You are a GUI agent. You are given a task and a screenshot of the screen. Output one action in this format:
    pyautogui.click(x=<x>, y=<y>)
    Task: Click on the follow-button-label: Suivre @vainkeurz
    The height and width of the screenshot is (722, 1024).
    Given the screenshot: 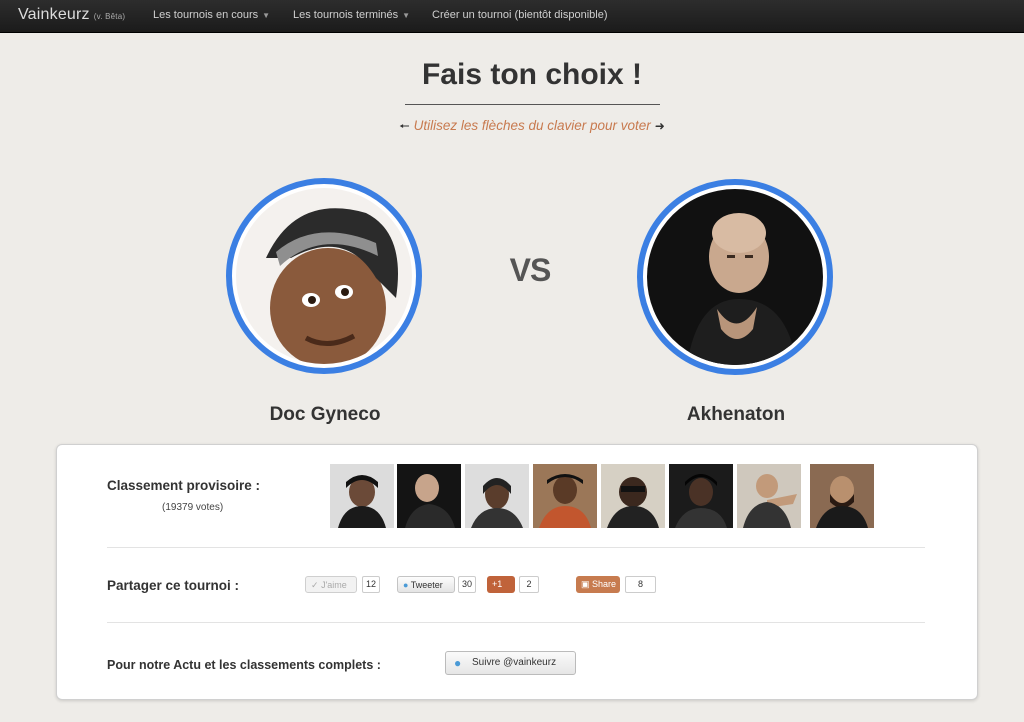 What is the action you would take?
    pyautogui.click(x=514, y=662)
    